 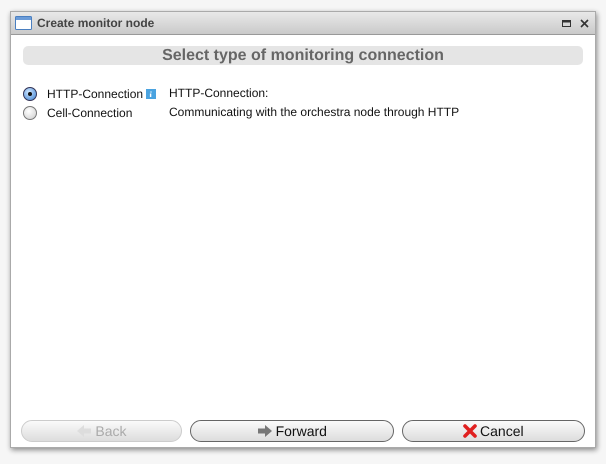 I want to click on info-icon, so click(x=151, y=93).